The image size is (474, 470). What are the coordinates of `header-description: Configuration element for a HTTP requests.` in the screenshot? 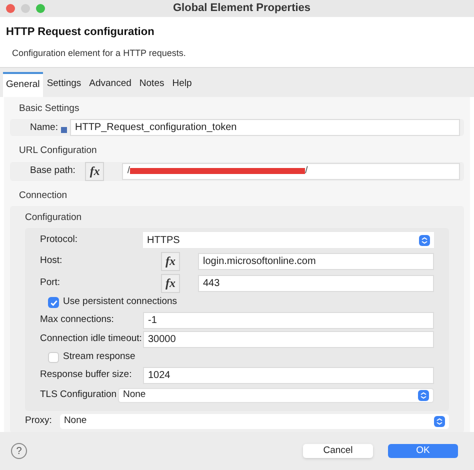 It's located at (99, 53).